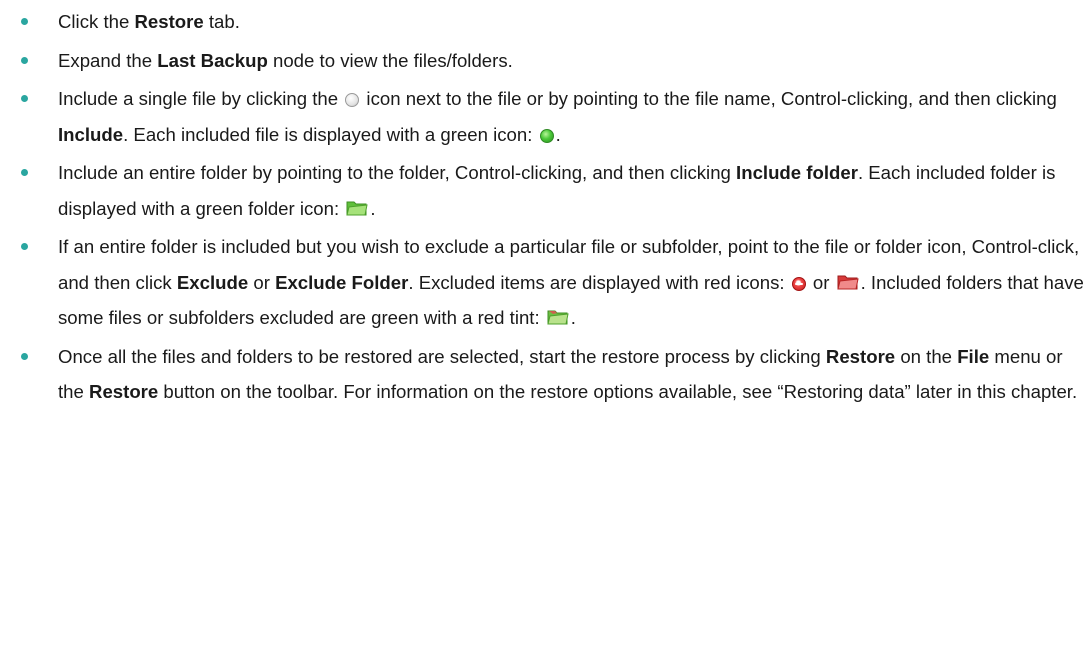  I want to click on step-text: node to view the files/folders., so click(390, 60).